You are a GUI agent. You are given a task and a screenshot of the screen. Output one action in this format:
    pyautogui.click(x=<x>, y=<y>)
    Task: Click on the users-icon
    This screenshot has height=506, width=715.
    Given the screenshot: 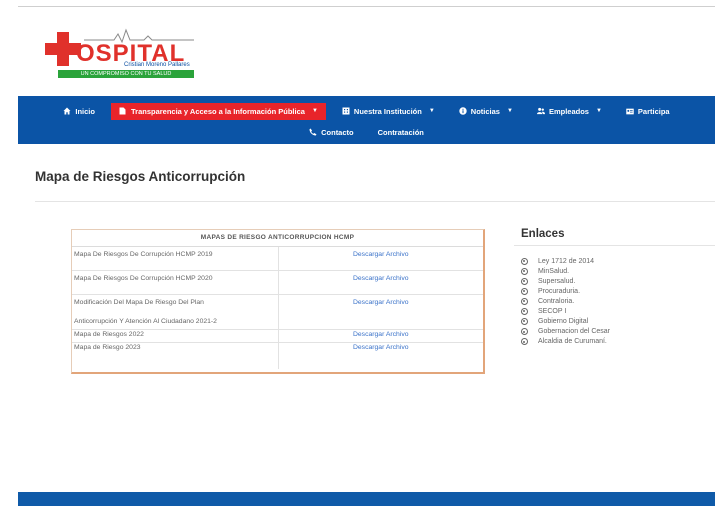 What is the action you would take?
    pyautogui.click(x=540, y=111)
    